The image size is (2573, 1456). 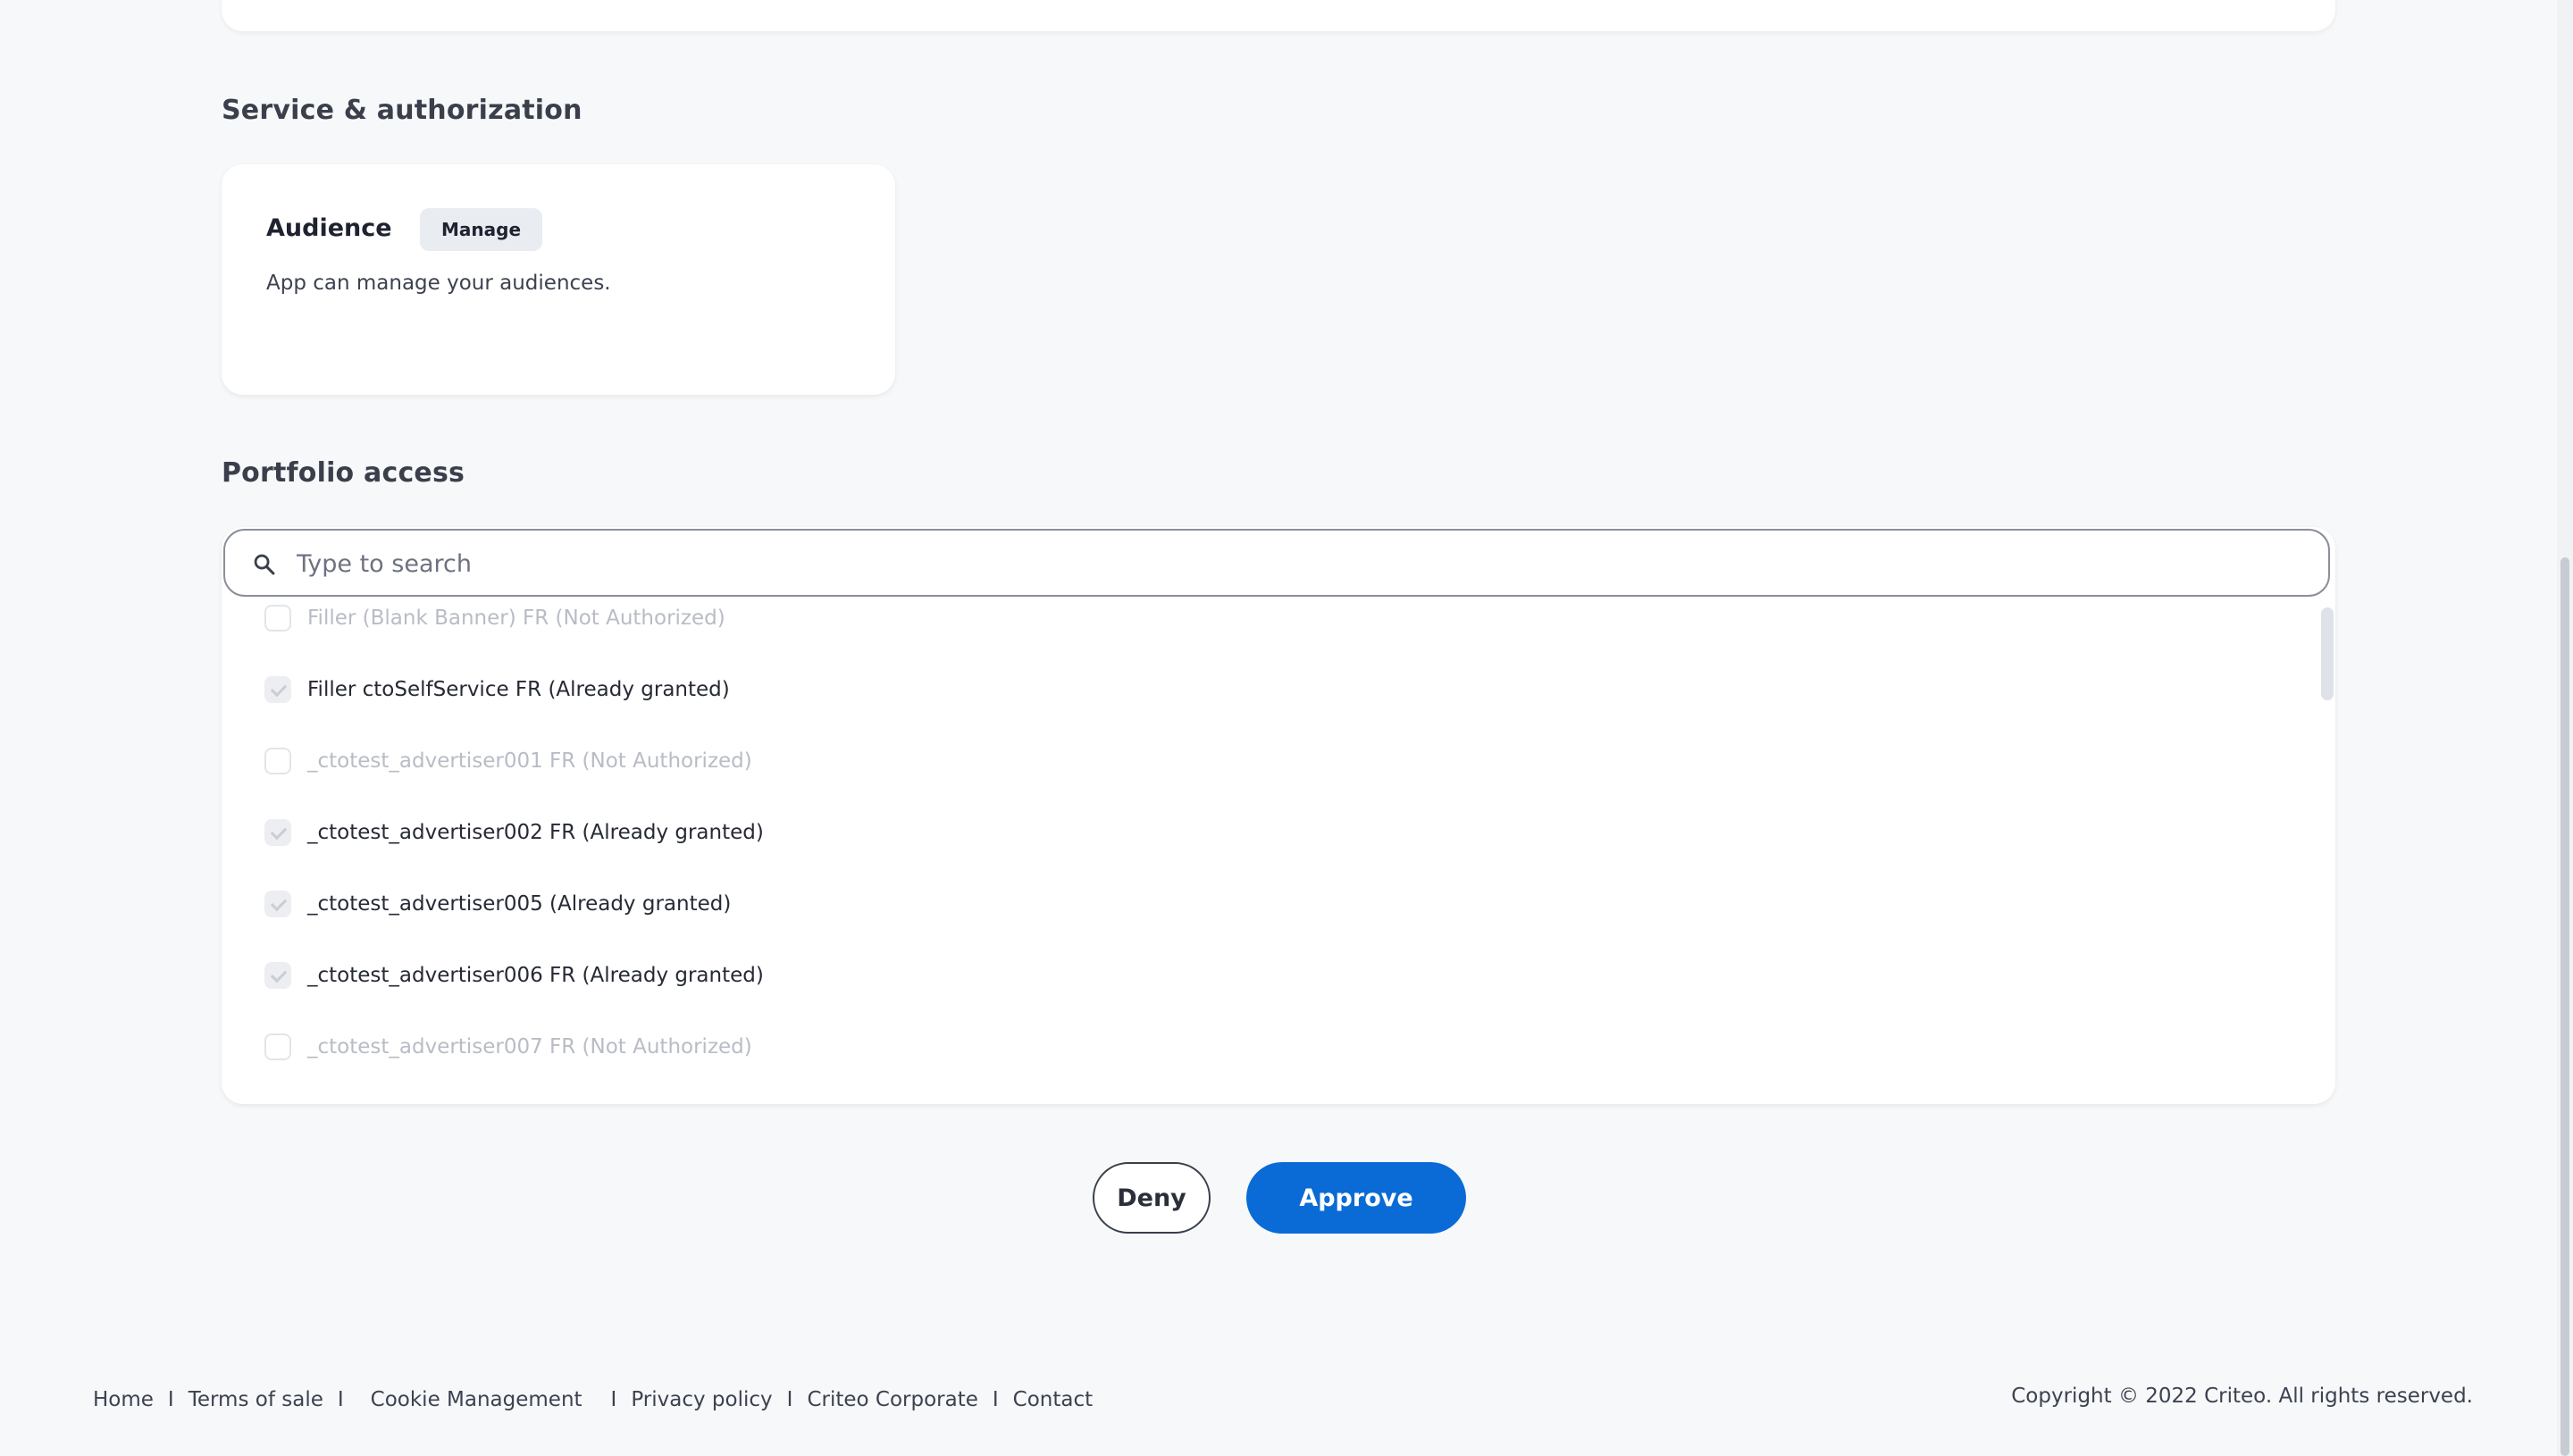 I want to click on search-box, so click(x=1276, y=563).